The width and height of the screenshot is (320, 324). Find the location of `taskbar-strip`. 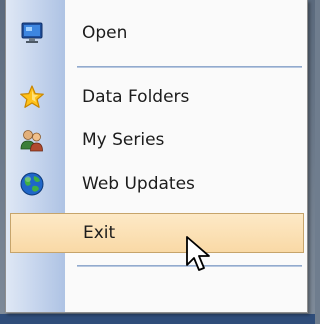

taskbar-strip is located at coordinates (157, 319).